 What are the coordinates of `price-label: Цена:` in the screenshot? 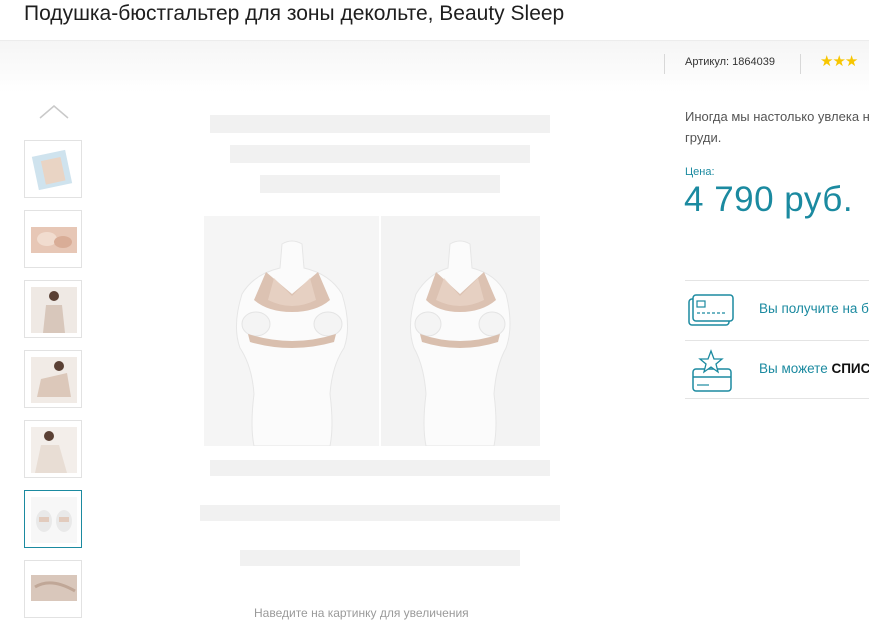 It's located at (700, 172).